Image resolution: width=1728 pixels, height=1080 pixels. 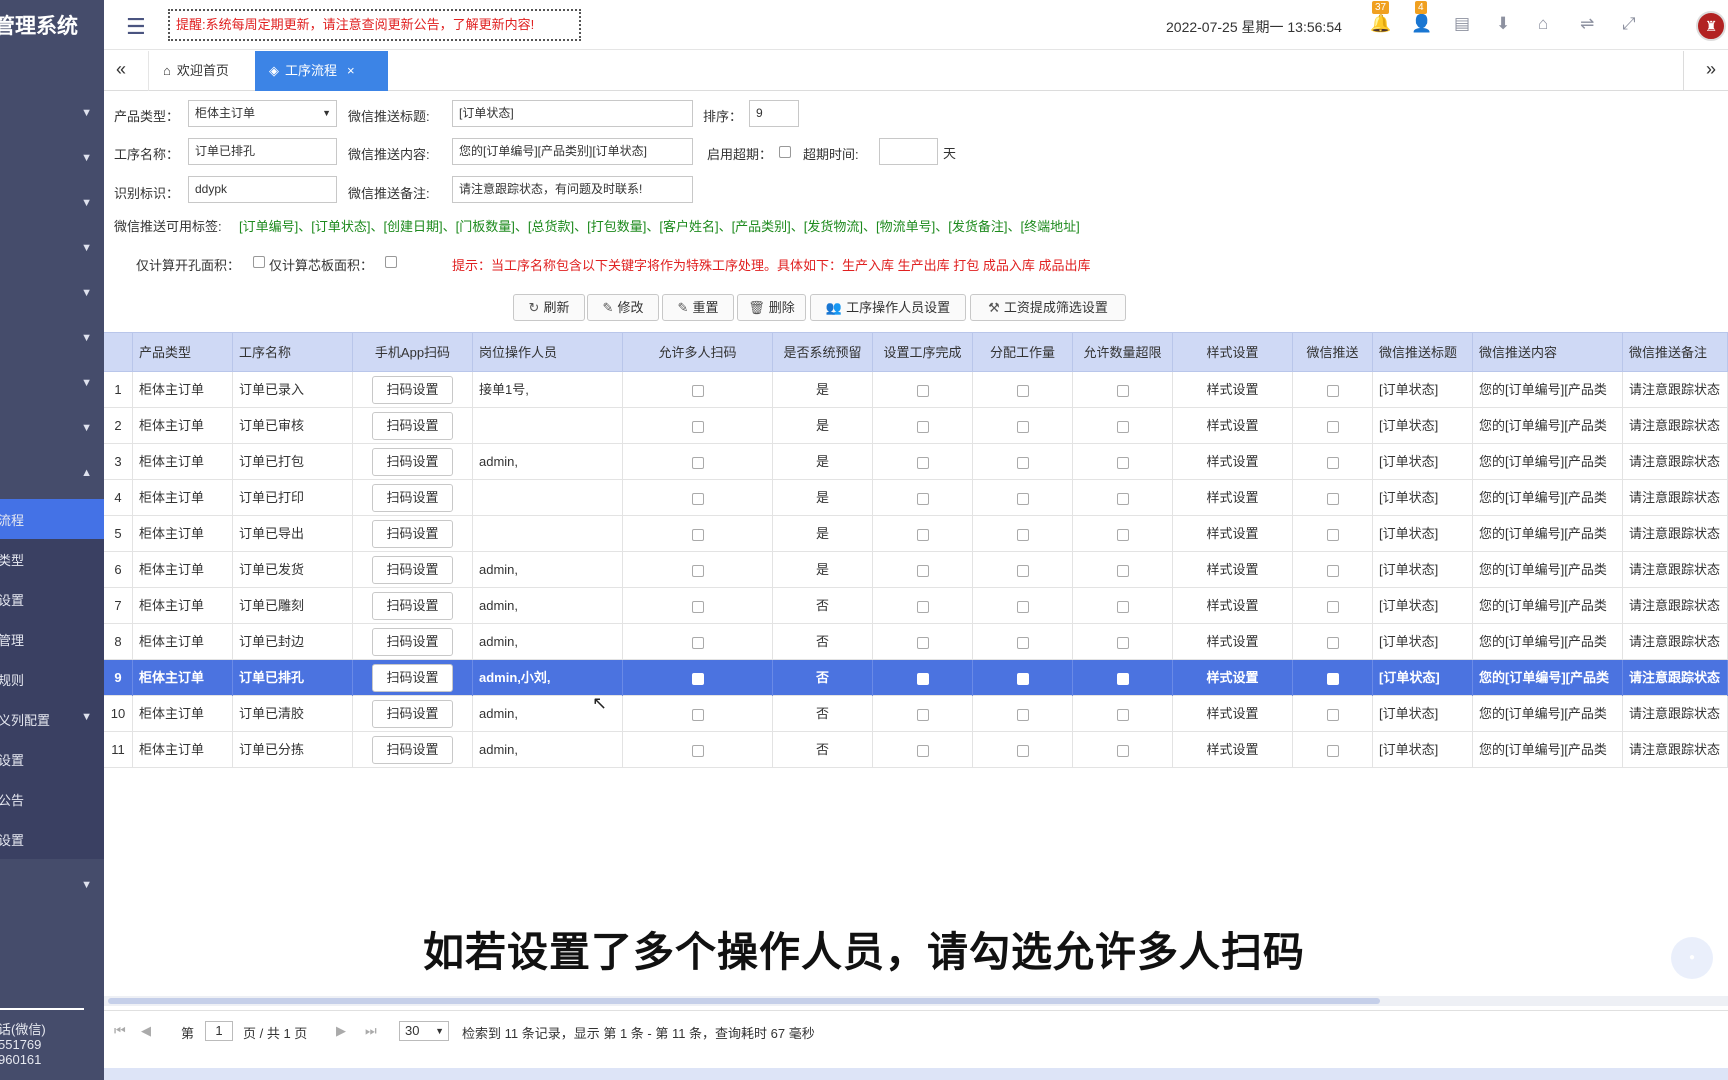 What do you see at coordinates (923, 353) in the screenshot?
I see `col-set-complete-header: 设置工序完成` at bounding box center [923, 353].